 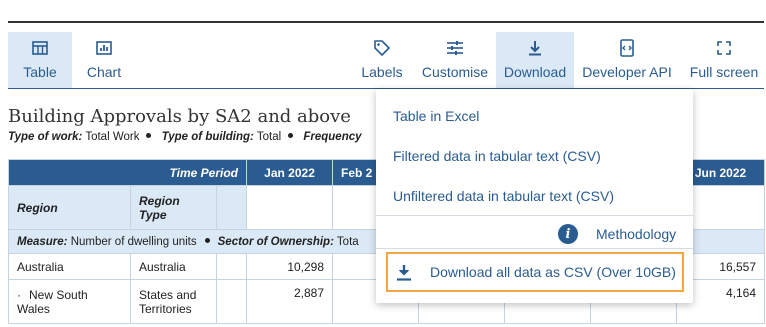 What do you see at coordinates (69, 301) in the screenshot?
I see `region-cell: New South Wales` at bounding box center [69, 301].